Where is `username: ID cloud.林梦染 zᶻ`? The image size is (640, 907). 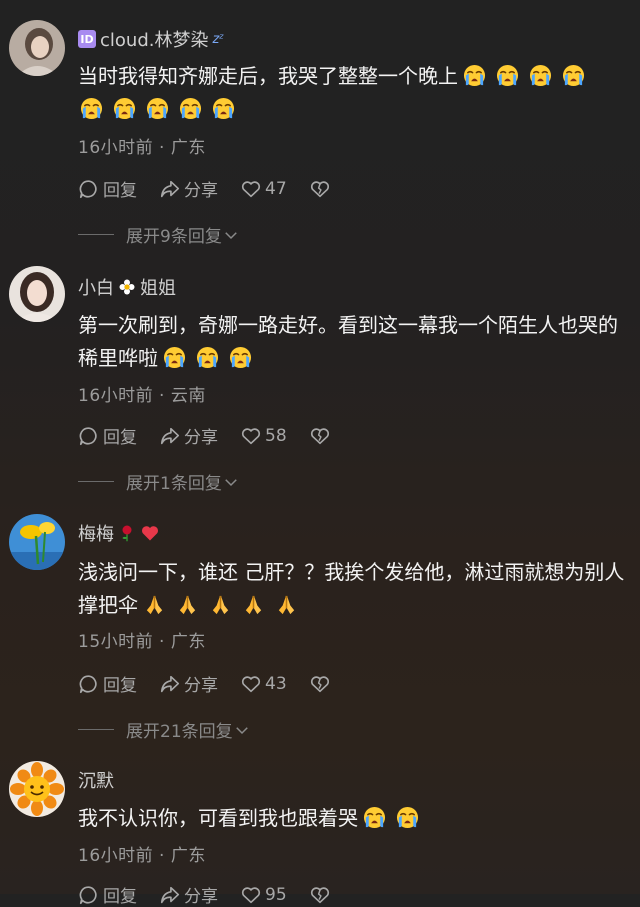
username: ID cloud.林梦染 zᶻ is located at coordinates (151, 39).